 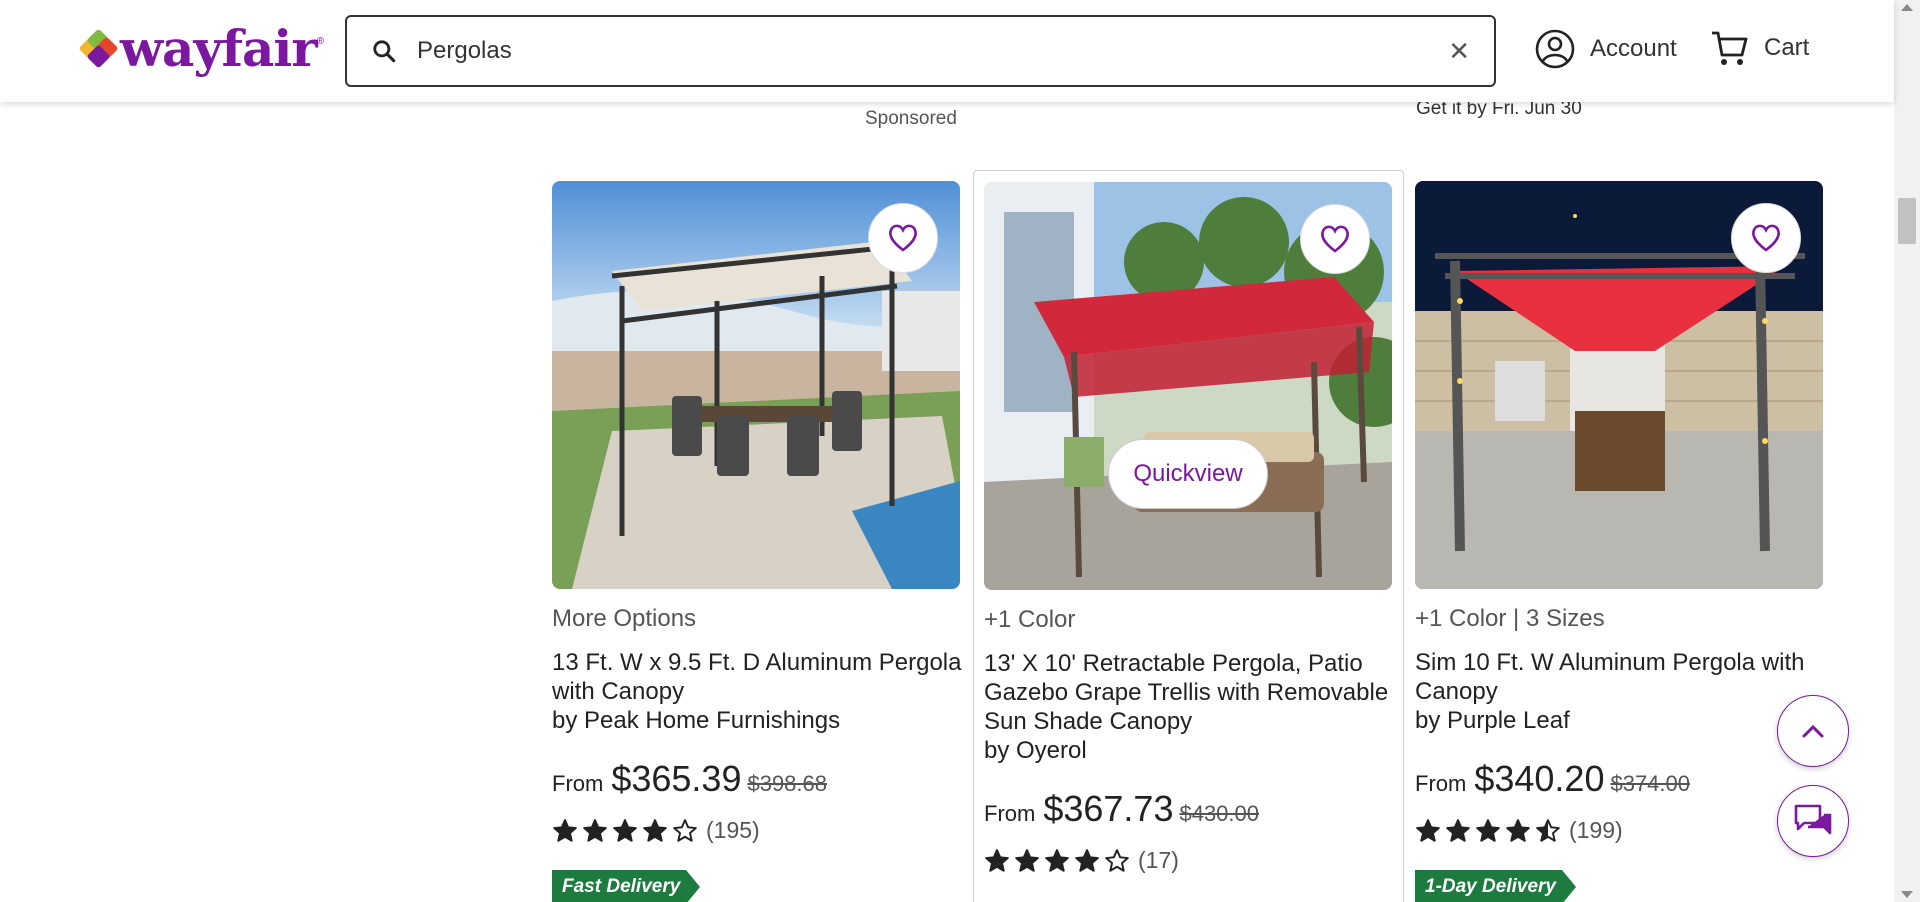 I want to click on close-icon: ✕, so click(x=1459, y=51).